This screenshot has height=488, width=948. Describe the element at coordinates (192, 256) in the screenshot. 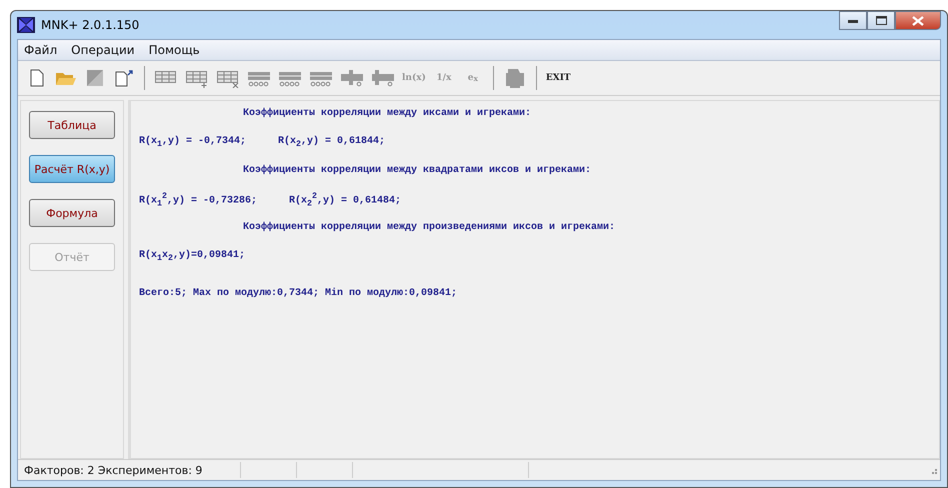

I see `correlation-value: R(x$_{1}$x$_{2}$,y)=0,09841;` at that location.